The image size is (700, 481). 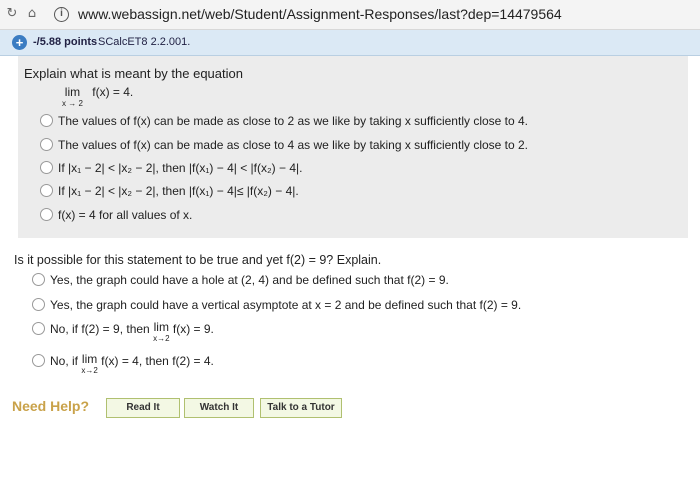 I want to click on question-header: + -/5.88 points SCalcET8 2.2.001., so click(x=350, y=43).